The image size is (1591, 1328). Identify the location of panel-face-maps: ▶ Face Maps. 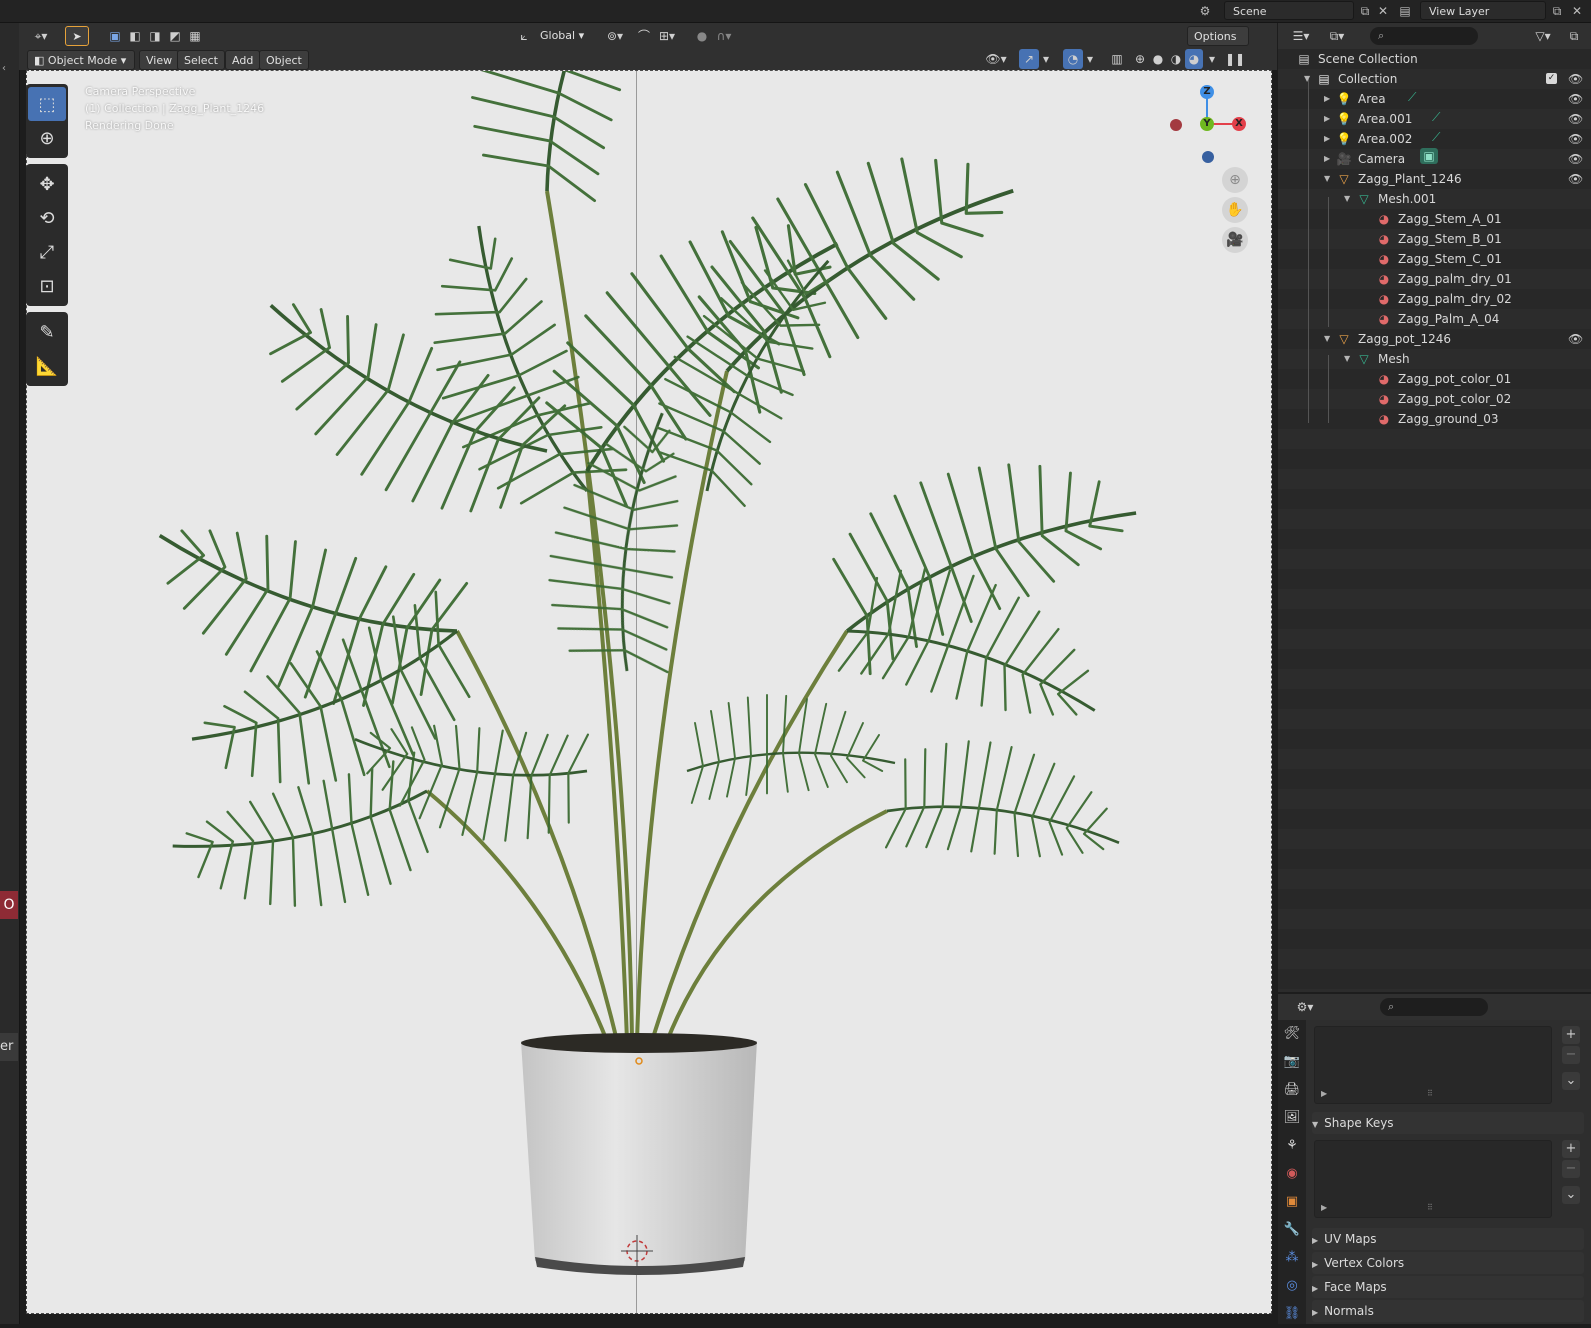
(1448, 1287).